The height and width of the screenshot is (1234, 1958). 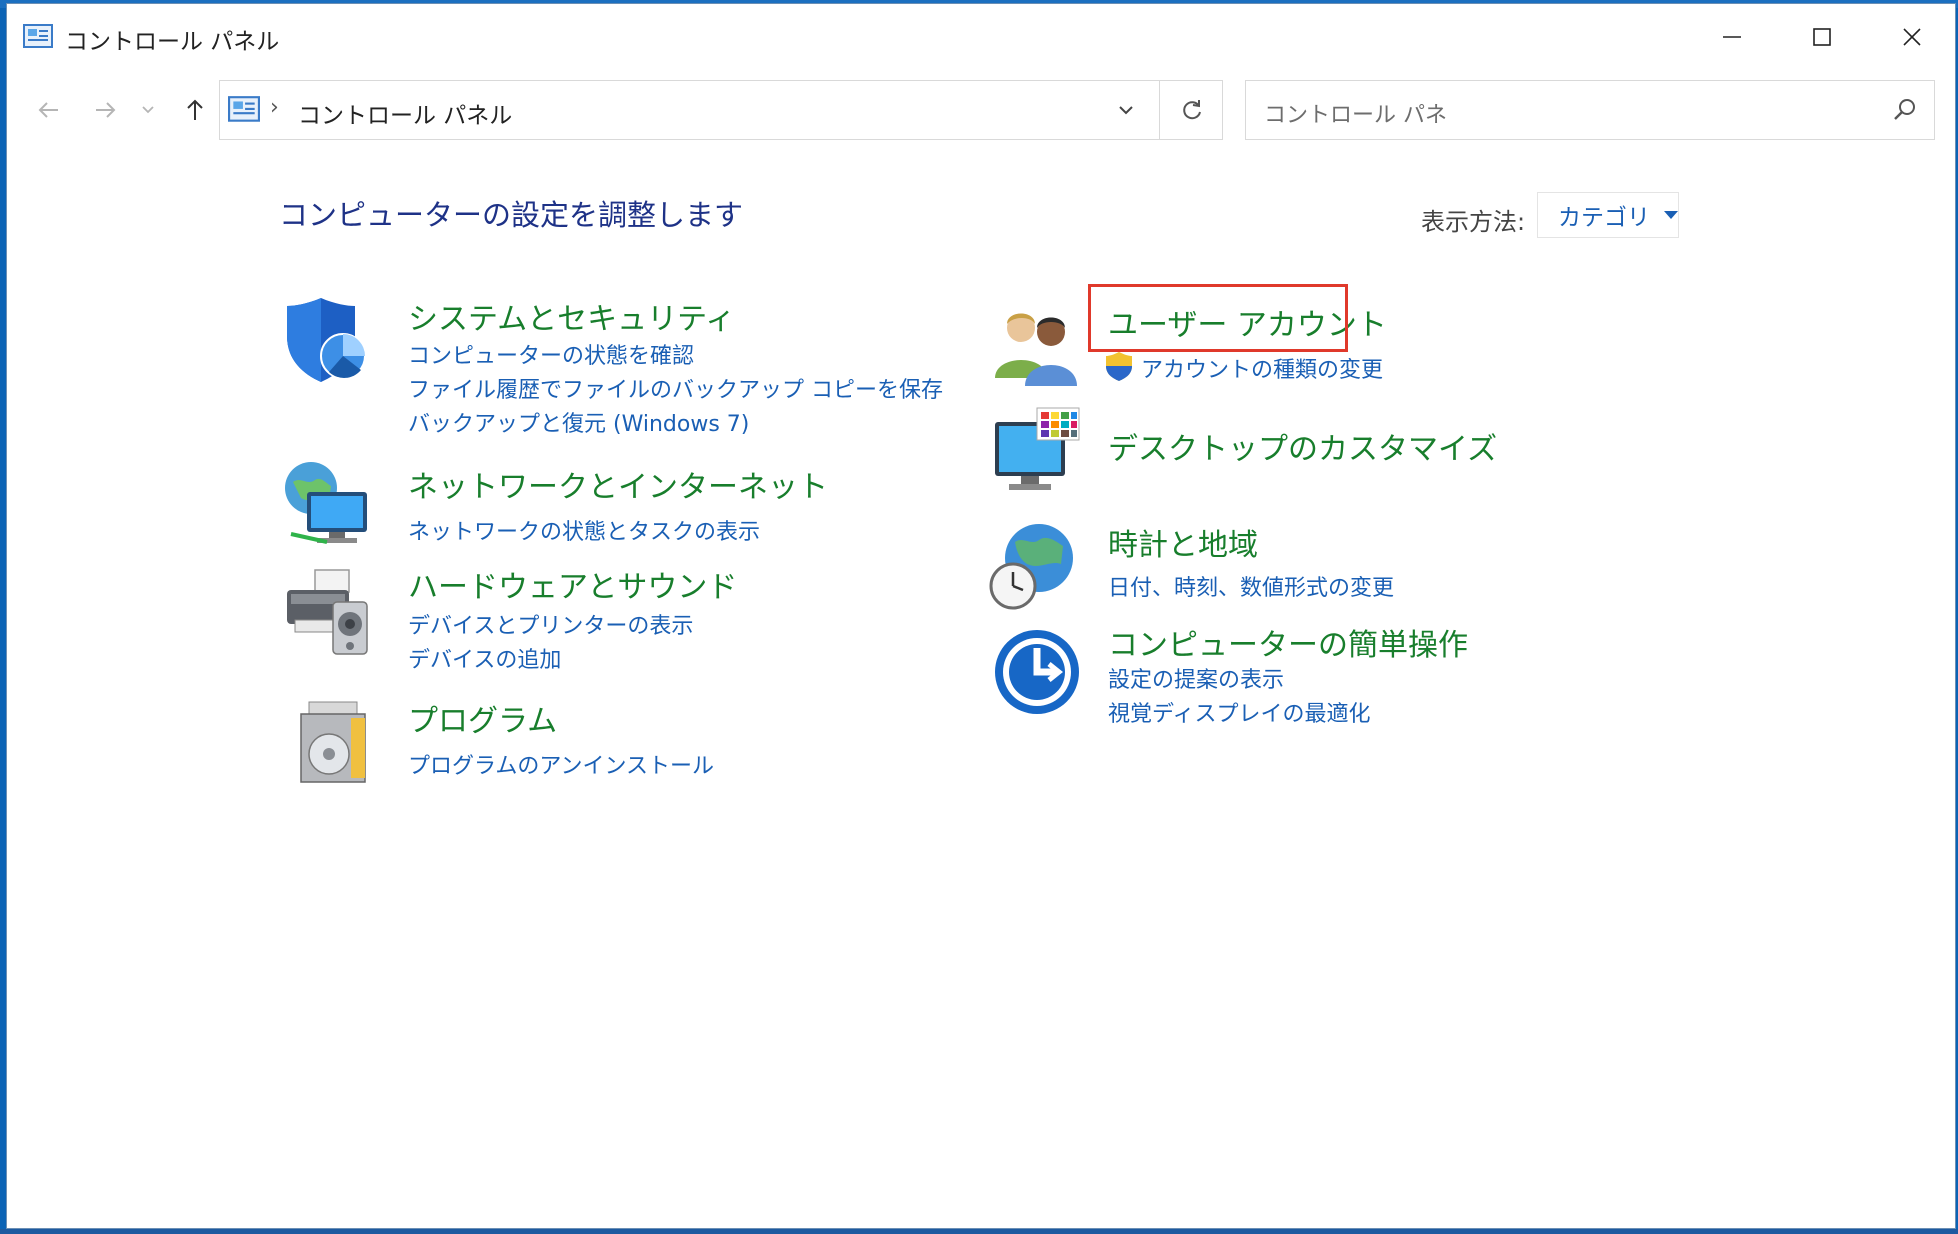 What do you see at coordinates (584, 530) in the screenshot?
I see `link-network-status-tasks: ネットワークの状態とタスクの表示` at bounding box center [584, 530].